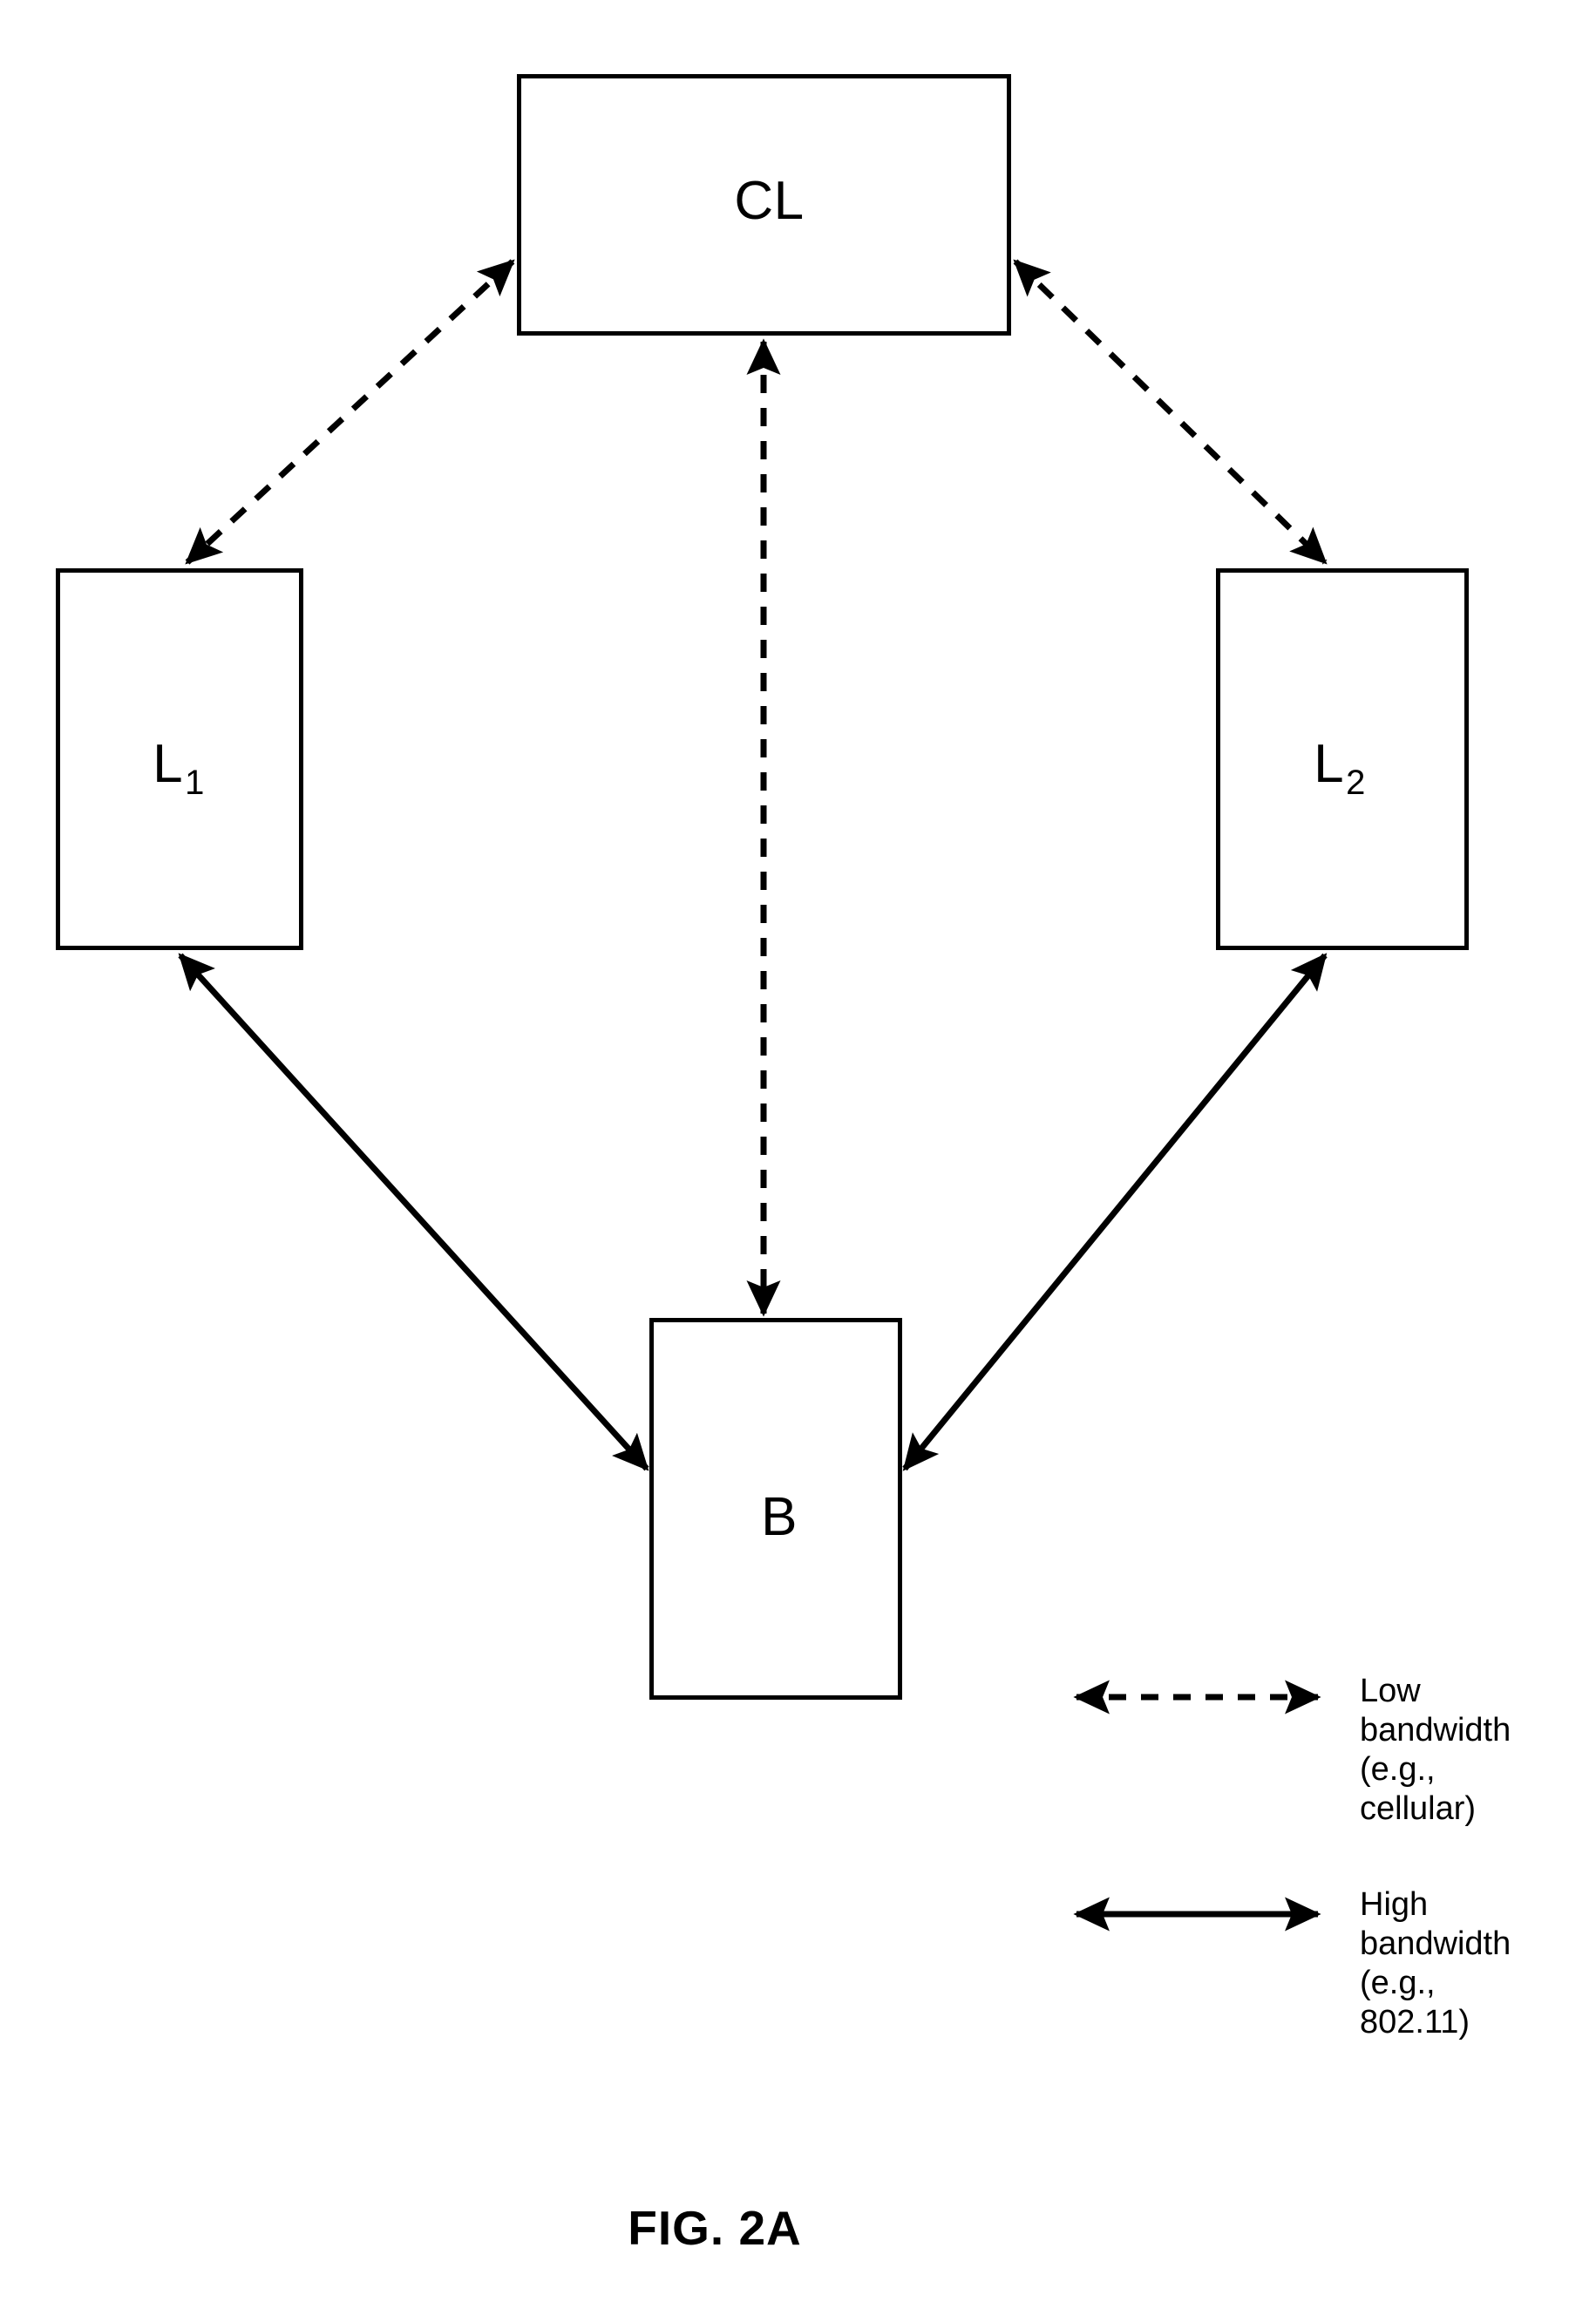 The image size is (1596, 2302). What do you see at coordinates (179, 768) in the screenshot?
I see `node-l1-label: L1` at bounding box center [179, 768].